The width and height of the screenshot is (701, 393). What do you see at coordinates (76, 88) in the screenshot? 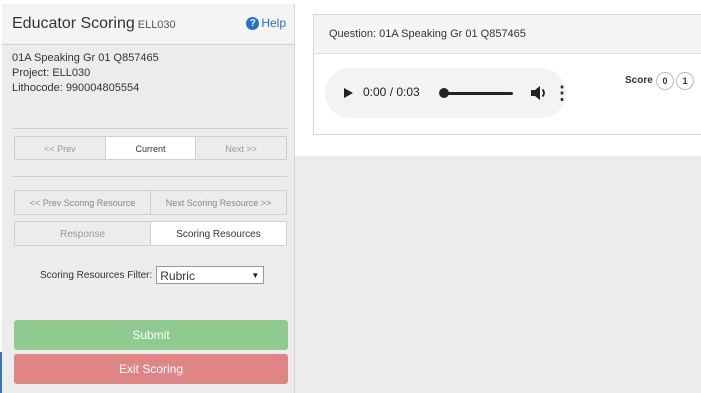
I see `lithocode: Lithocode: 990004805554` at bounding box center [76, 88].